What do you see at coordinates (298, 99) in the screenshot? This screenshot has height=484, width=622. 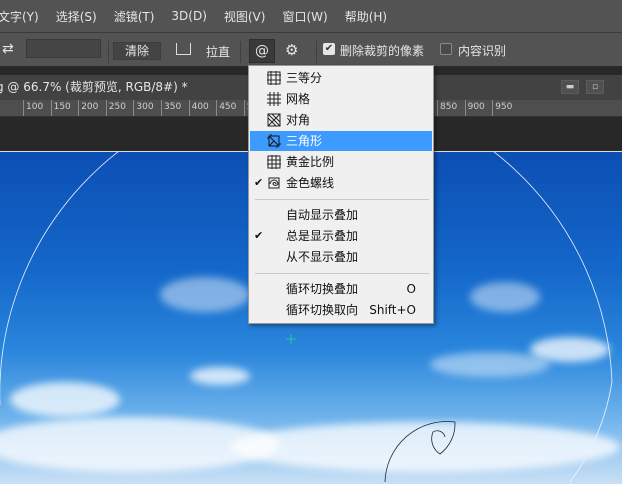 I see `menu-item-label: 网格` at bounding box center [298, 99].